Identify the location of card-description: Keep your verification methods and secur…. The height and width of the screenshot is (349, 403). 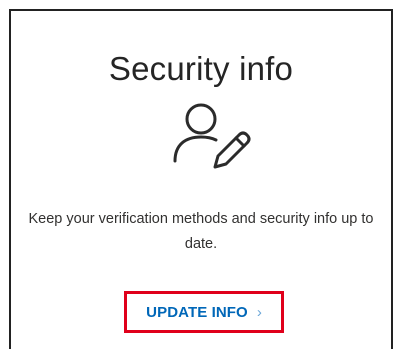
(201, 231).